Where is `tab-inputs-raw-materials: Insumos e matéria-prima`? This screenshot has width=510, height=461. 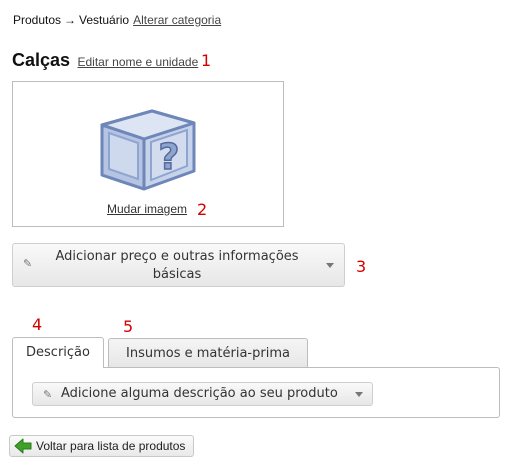 tab-inputs-raw-materials: Insumos e matéria-prima is located at coordinates (208, 353).